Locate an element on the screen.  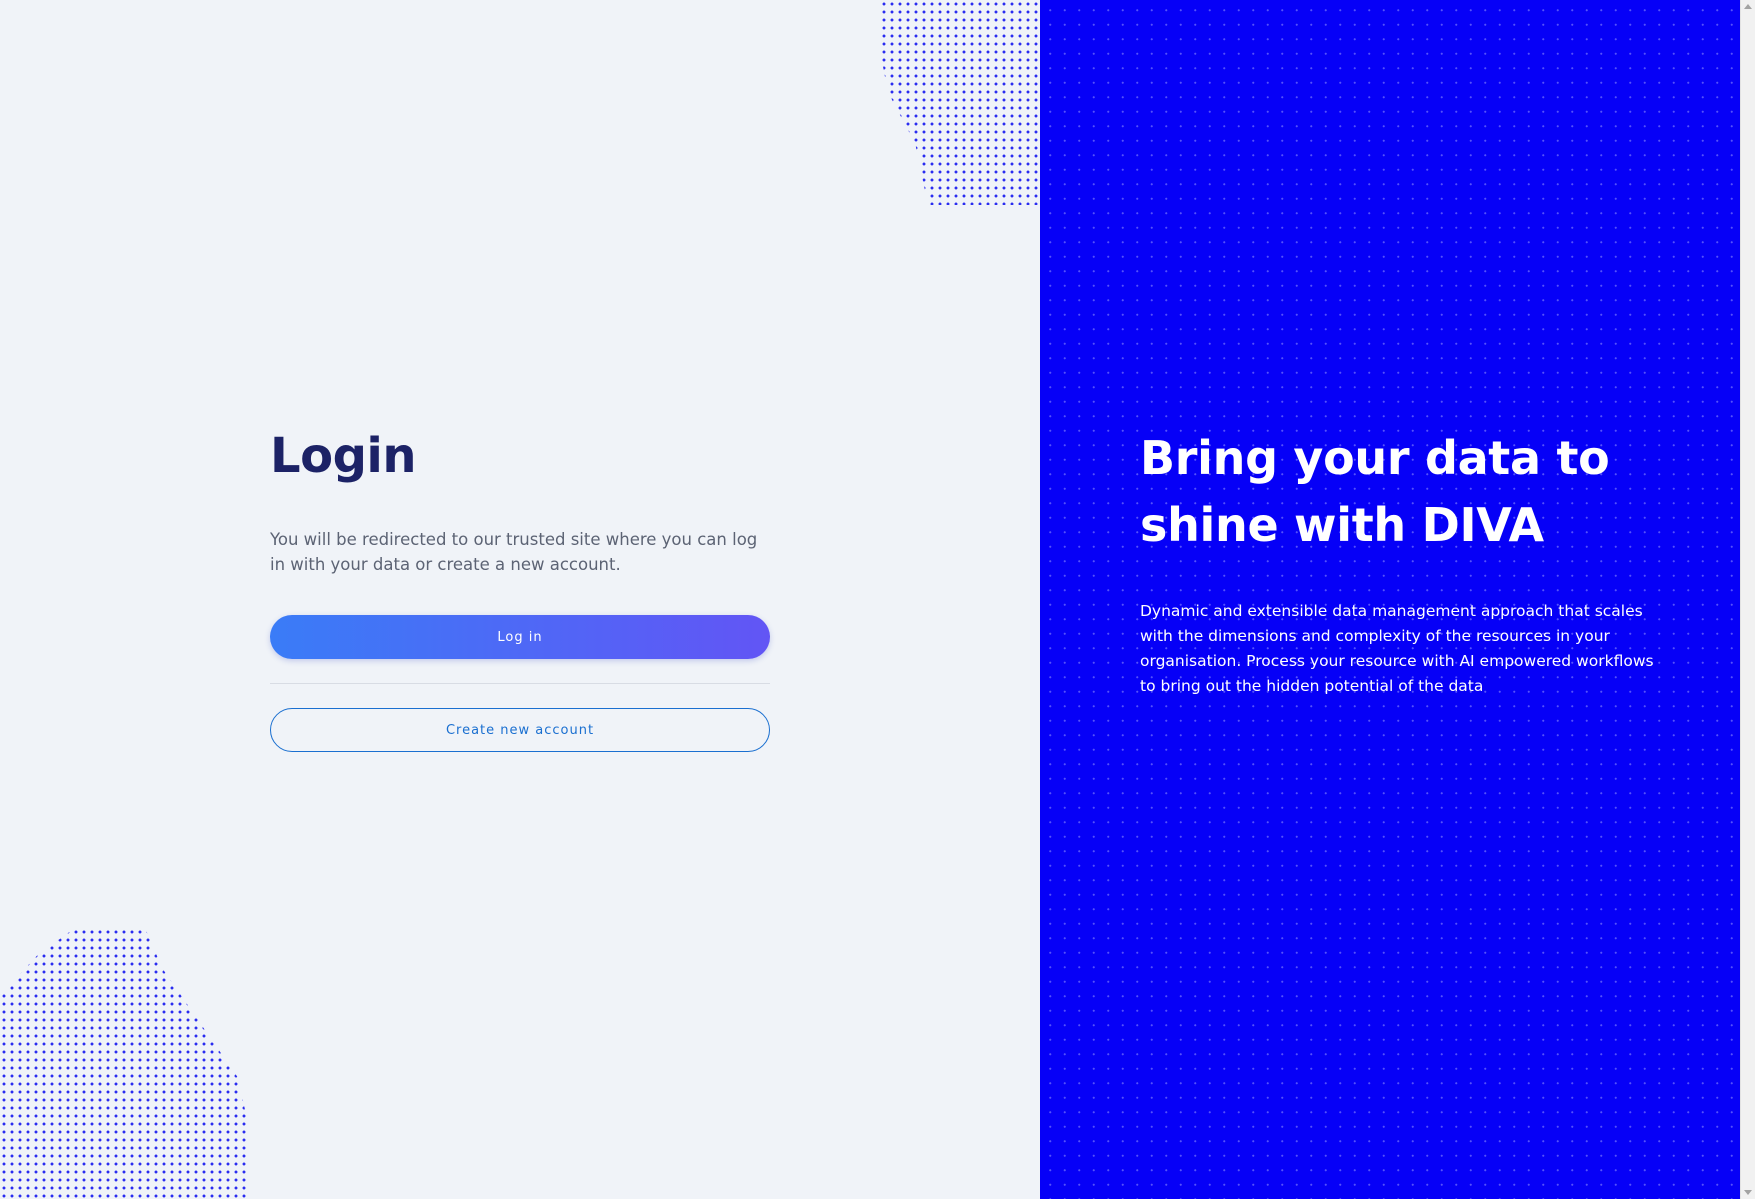
log-in-button: Log in is located at coordinates (520, 637).